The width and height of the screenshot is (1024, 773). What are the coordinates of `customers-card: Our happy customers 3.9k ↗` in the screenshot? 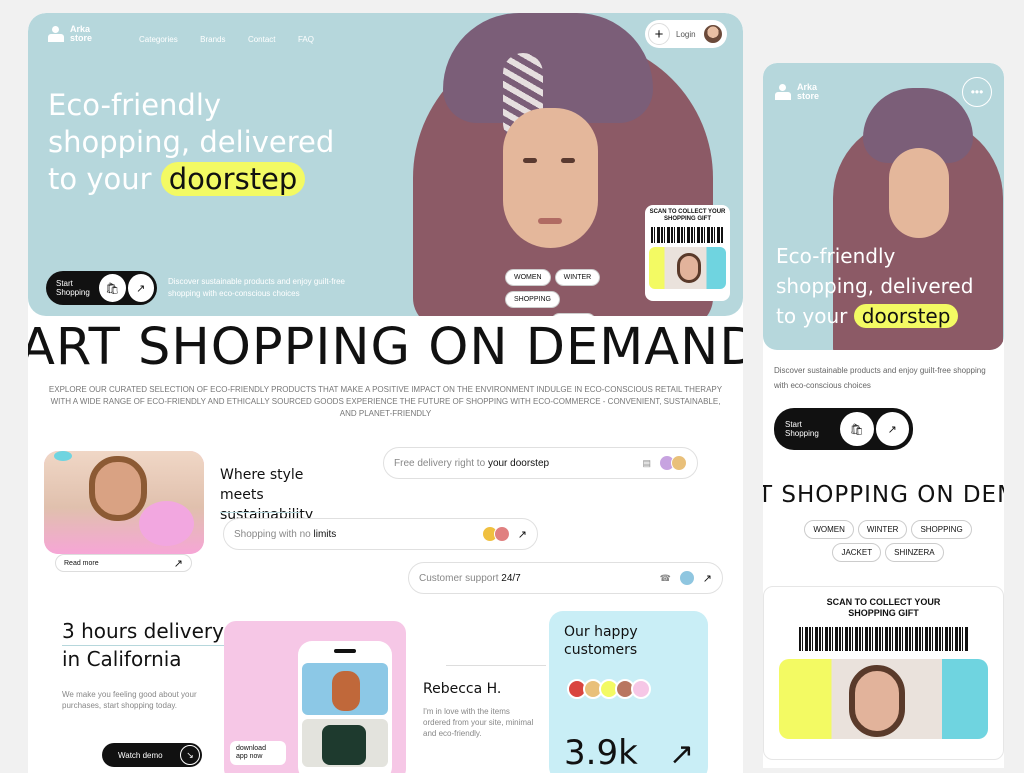 It's located at (628, 692).